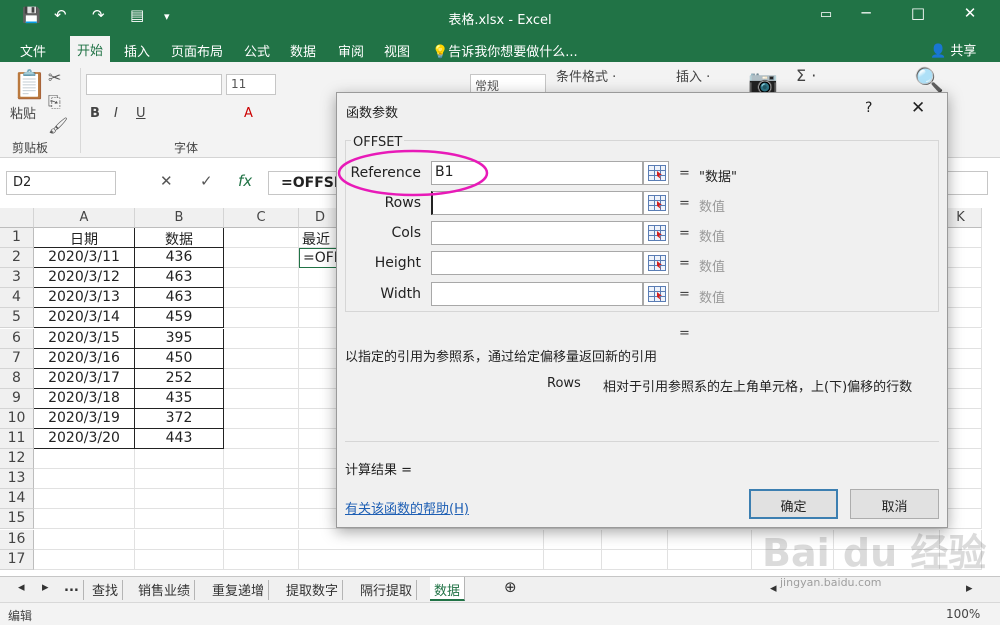 This screenshot has height=625, width=1000. I want to click on sheet-tab-extract-numbers: 提取数字, so click(313, 590).